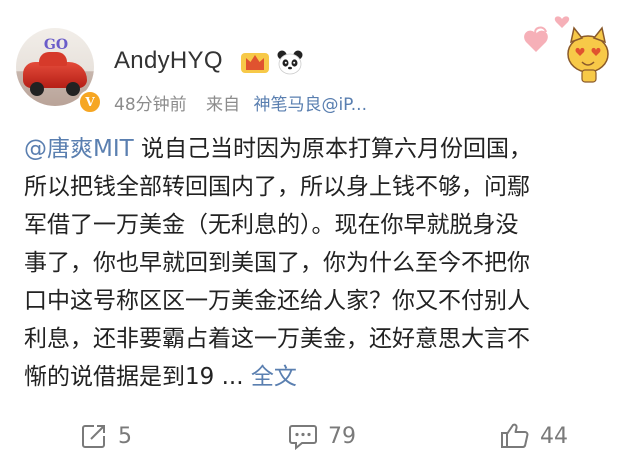 Image resolution: width=640 pixels, height=466 pixels. Describe the element at coordinates (125, 436) in the screenshot. I see `repost-count: 5` at that location.